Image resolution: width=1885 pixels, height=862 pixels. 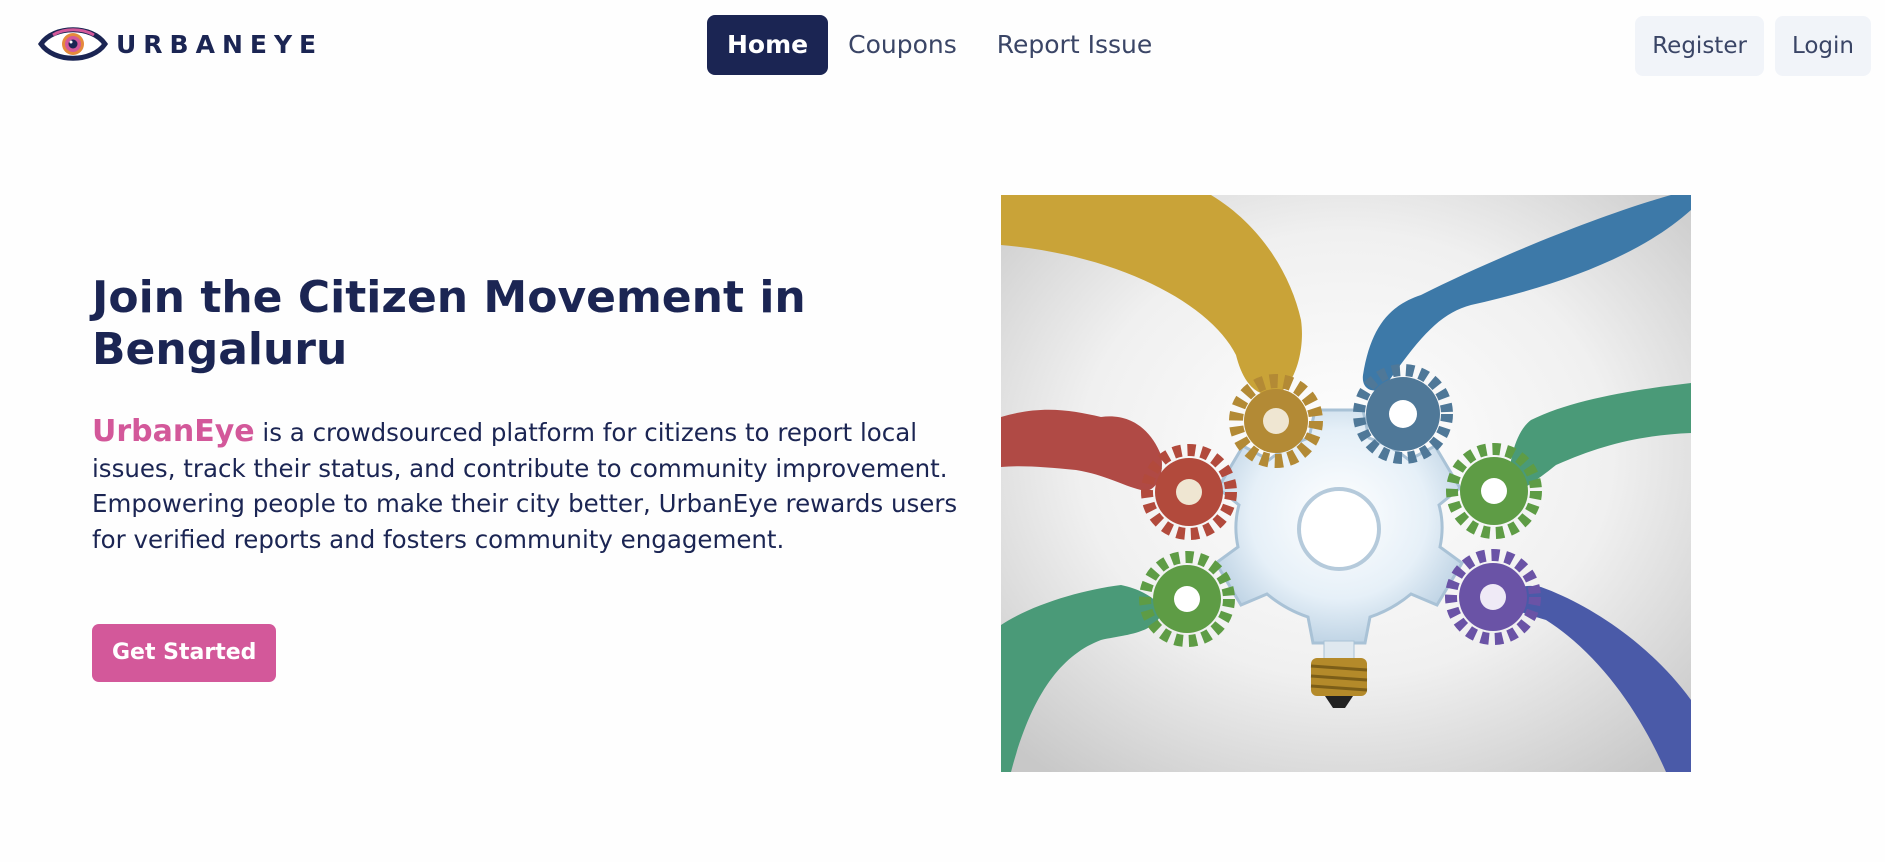 What do you see at coordinates (1822, 46) in the screenshot?
I see `login-button: Login` at bounding box center [1822, 46].